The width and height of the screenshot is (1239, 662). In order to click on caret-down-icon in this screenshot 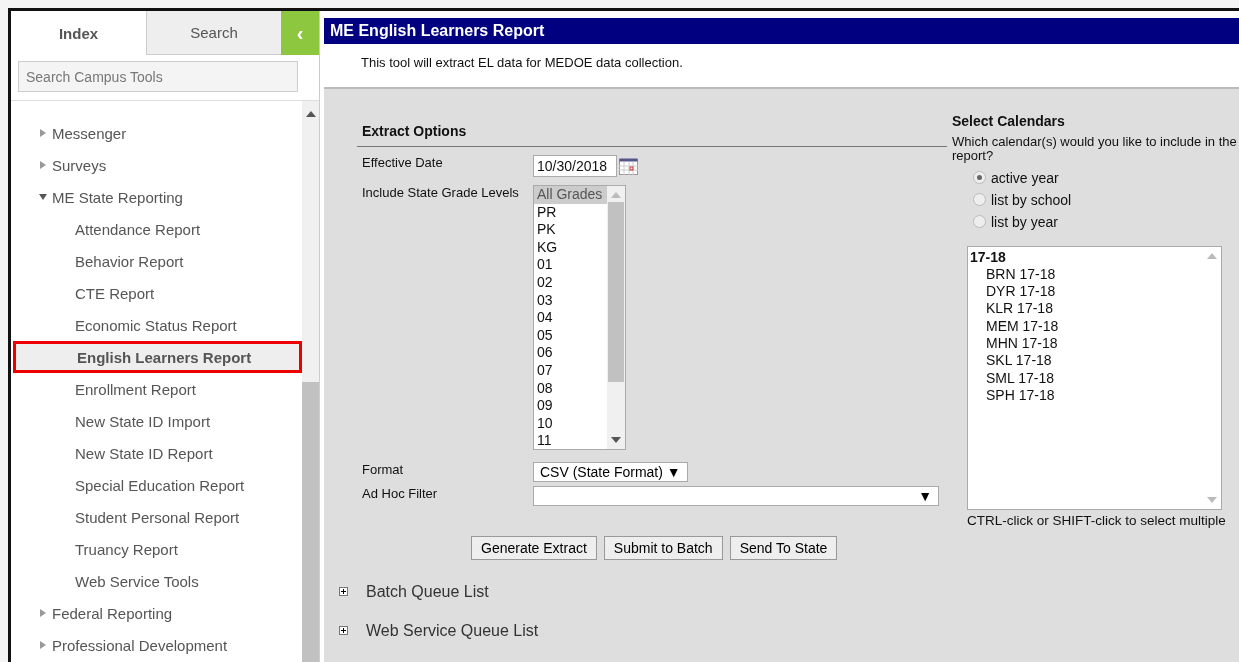, I will do `click(43, 197)`.